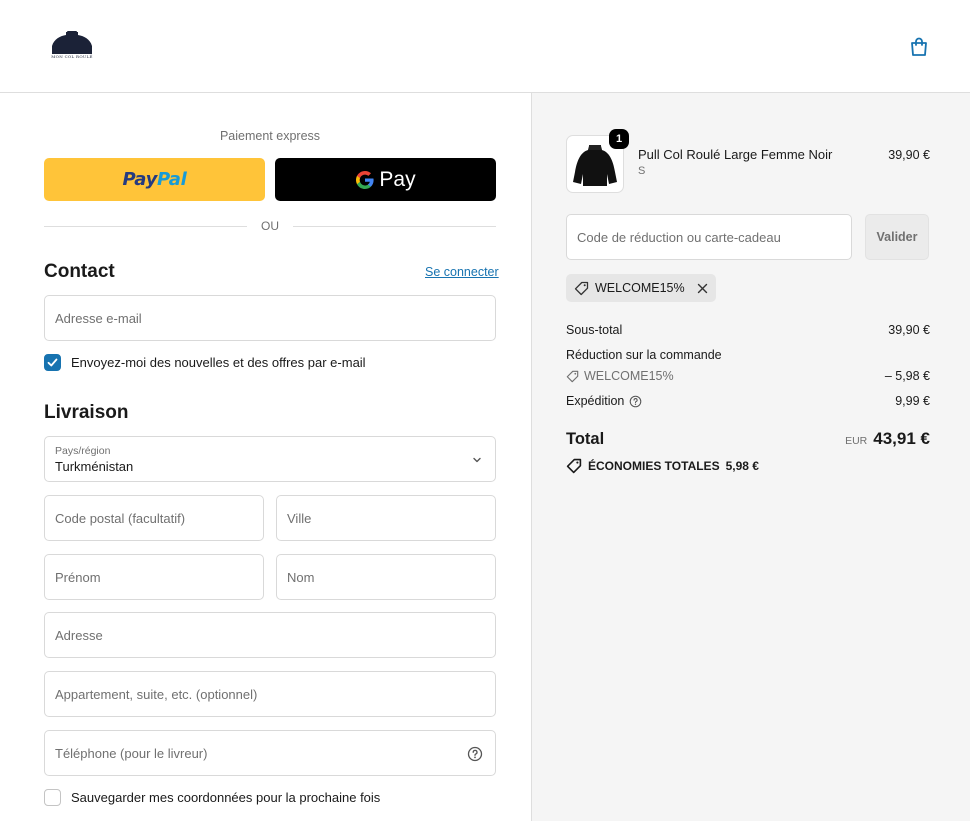  I want to click on paypal-button: PayPal, so click(154, 179).